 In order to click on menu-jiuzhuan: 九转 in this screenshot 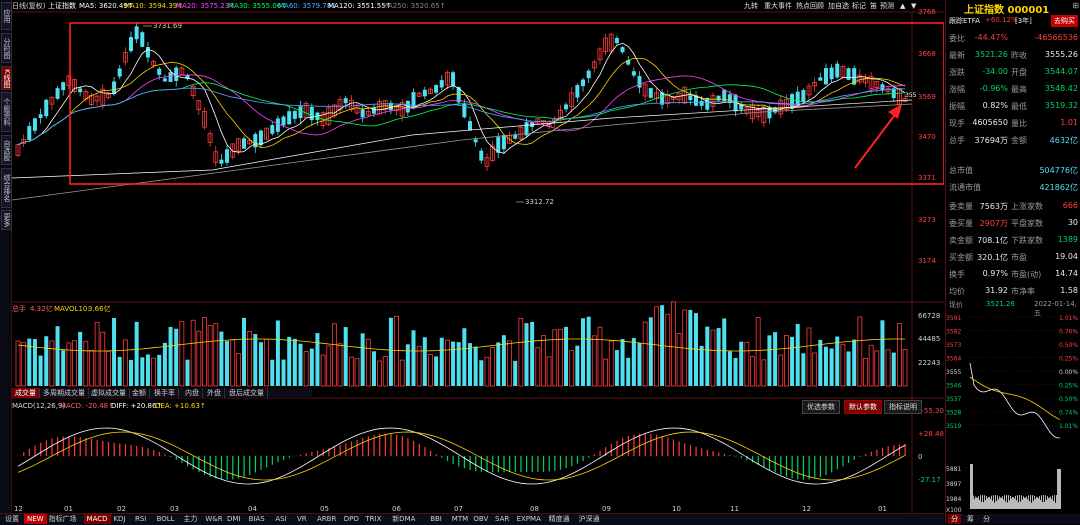, I will do `click(751, 5)`.